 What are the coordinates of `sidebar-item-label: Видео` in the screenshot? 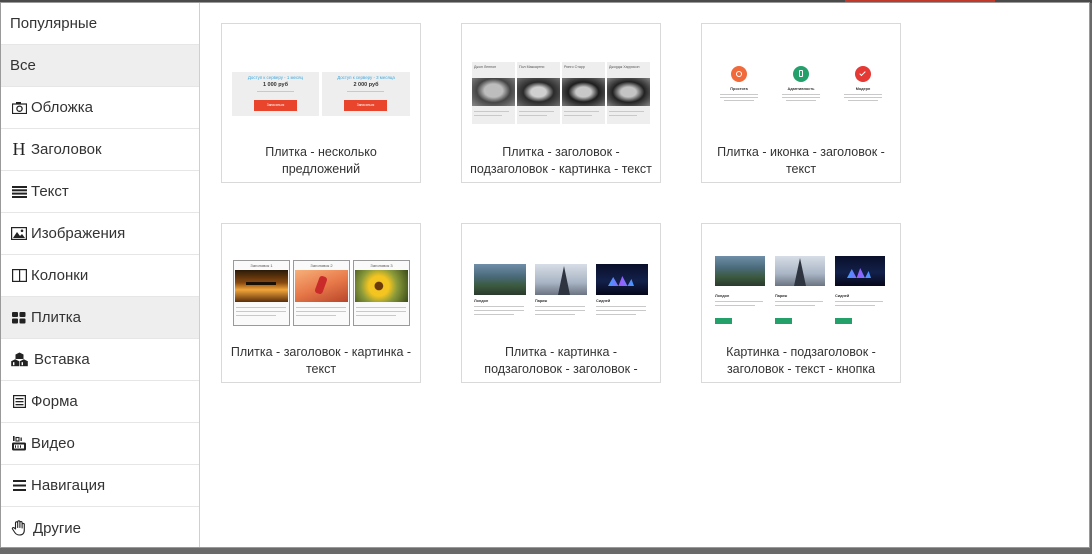 It's located at (53, 443).